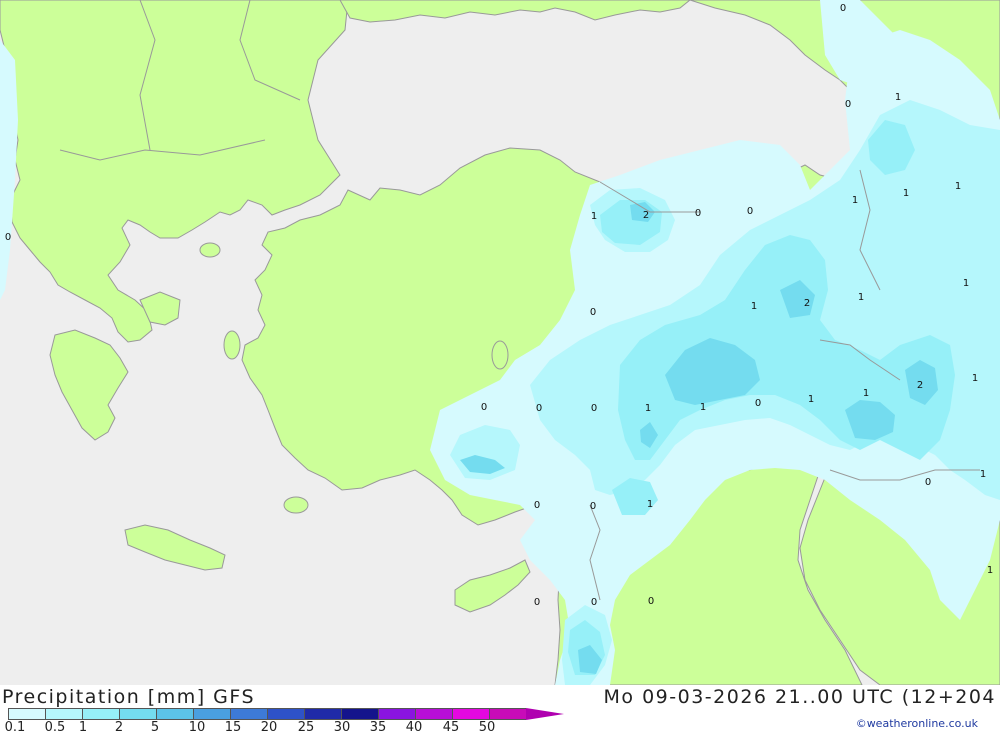 Image resolution: width=1000 pixels, height=735 pixels. Describe the element at coordinates (917, 723) in the screenshot. I see `credit-link: ©weatheronline.co.uk` at that location.